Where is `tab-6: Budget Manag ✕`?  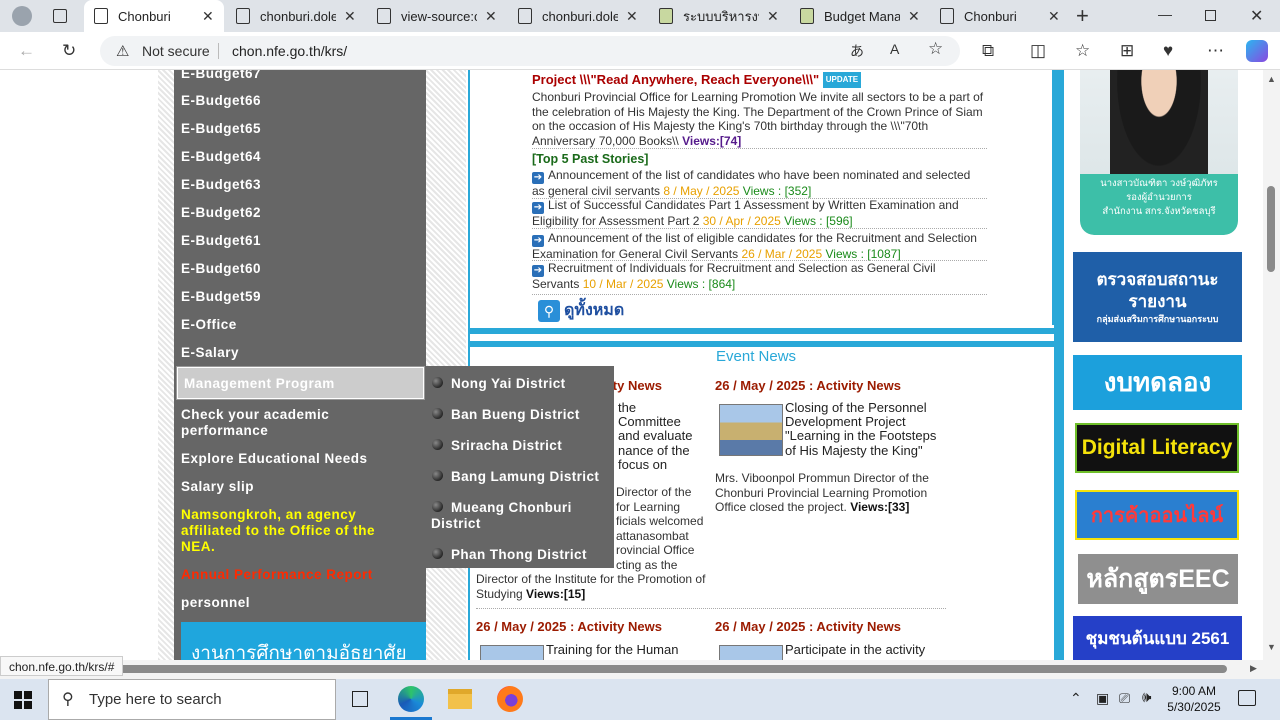 tab-6: Budget Manag ✕ is located at coordinates (860, 16).